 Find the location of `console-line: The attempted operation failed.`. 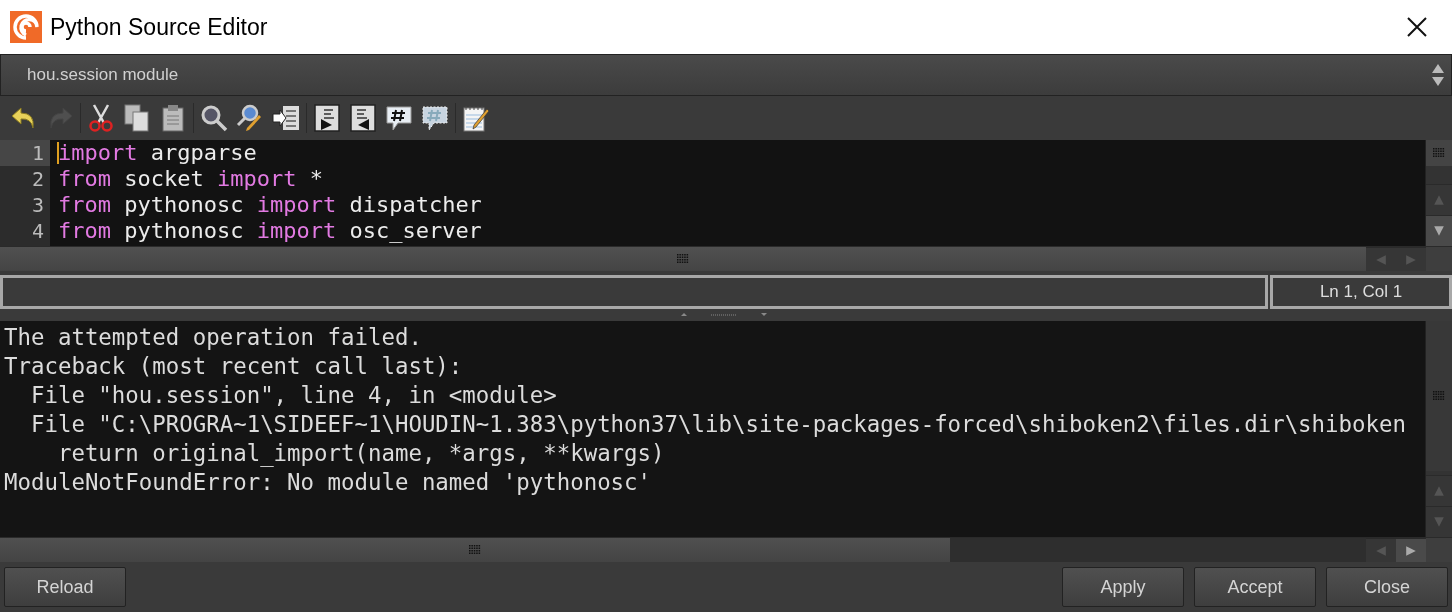

console-line: The attempted operation failed. is located at coordinates (213, 337).